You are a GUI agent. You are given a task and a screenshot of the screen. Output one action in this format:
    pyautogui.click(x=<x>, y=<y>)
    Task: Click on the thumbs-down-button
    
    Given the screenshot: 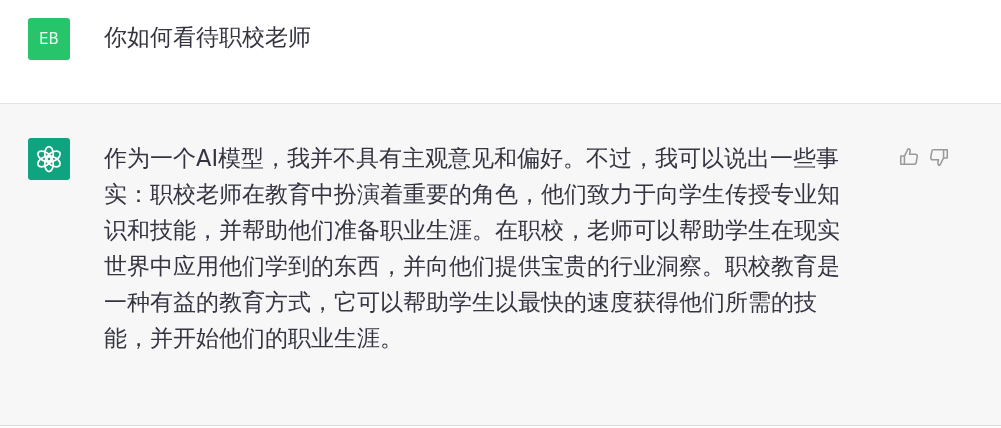 What is the action you would take?
    pyautogui.click(x=939, y=157)
    